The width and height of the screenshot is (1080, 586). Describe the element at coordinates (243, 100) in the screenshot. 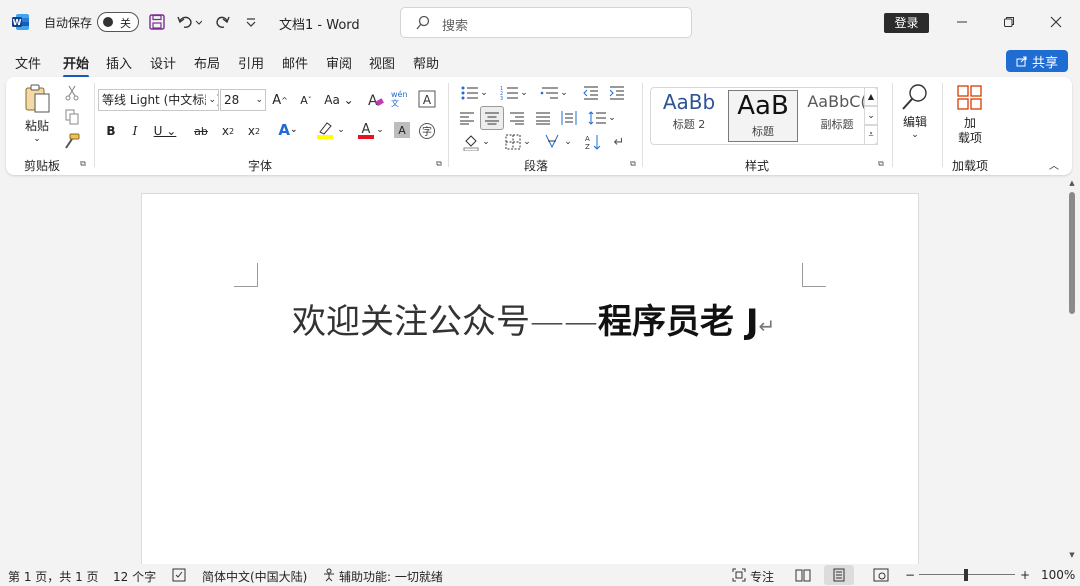

I see `font-size-combo: 28 ⌄` at that location.